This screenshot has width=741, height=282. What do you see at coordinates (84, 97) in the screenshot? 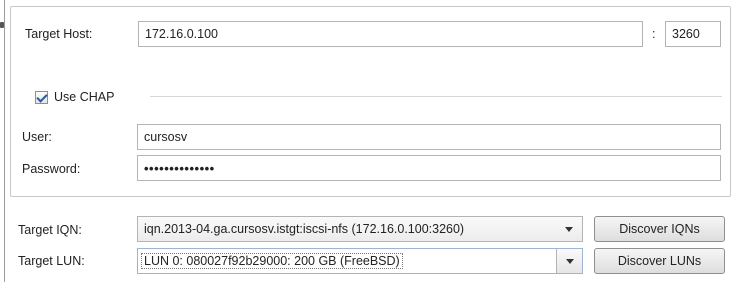
I see `use-chap-label: Use CHAP` at bounding box center [84, 97].